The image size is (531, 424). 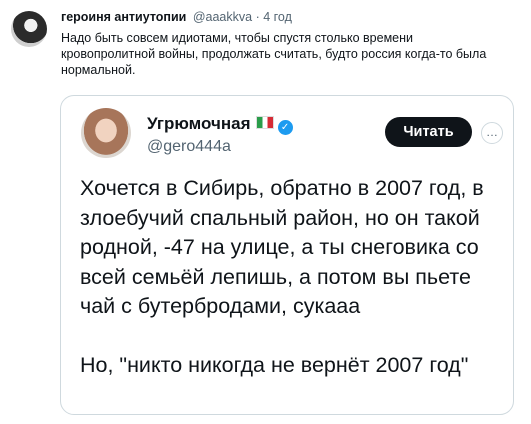 I want to click on outer-author-avatar, so click(x=29, y=29).